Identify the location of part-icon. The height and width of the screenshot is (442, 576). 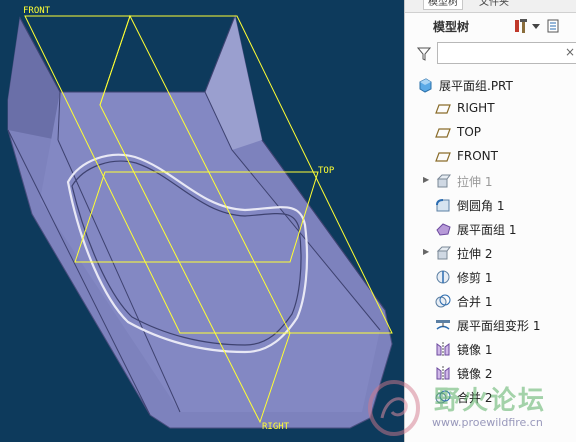
(425, 85).